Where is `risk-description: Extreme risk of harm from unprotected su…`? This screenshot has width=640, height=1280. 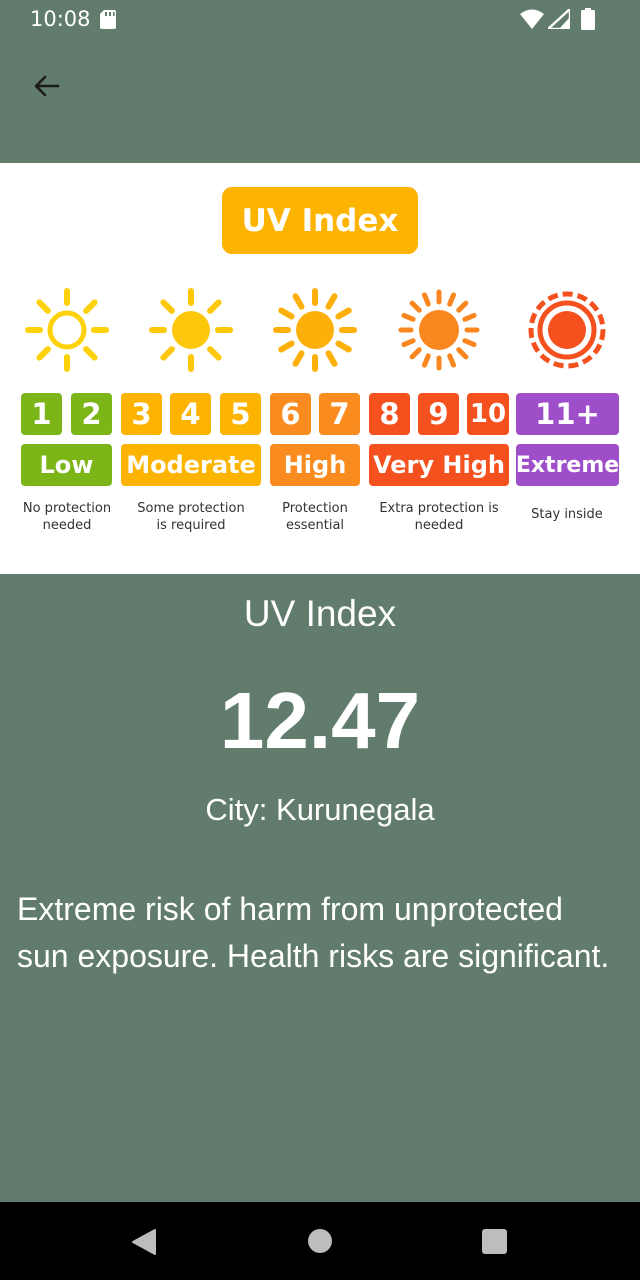 risk-description: Extreme risk of harm from unprotected su… is located at coordinates (313, 932).